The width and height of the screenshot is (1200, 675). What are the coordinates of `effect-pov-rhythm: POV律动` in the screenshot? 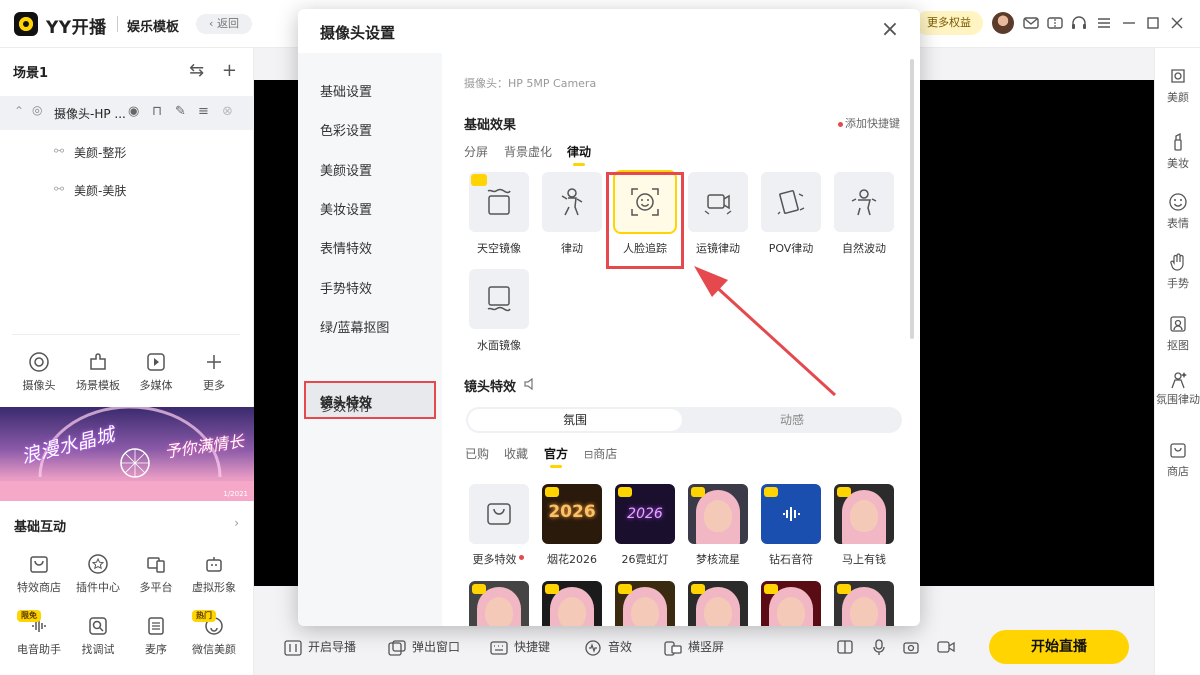 It's located at (791, 214).